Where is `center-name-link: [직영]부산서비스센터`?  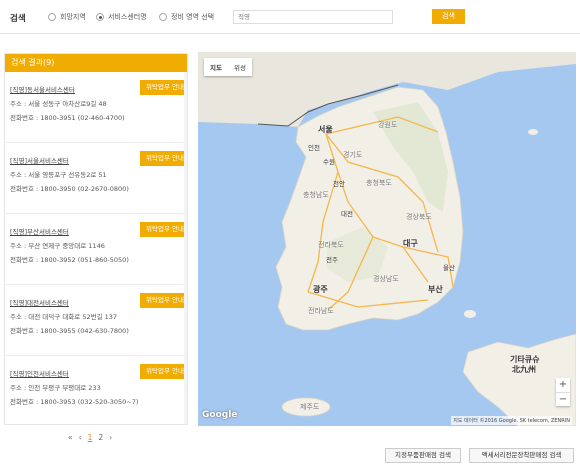 center-name-link: [직영]부산서비스센터 is located at coordinates (39, 231).